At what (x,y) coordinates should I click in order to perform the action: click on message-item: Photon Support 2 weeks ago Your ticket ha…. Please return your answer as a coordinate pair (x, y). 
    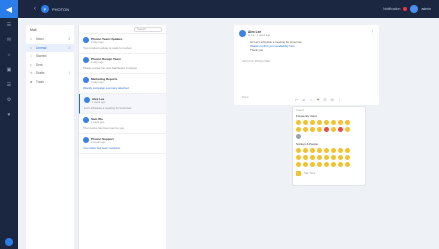
    Looking at the image, I should click on (122, 144).